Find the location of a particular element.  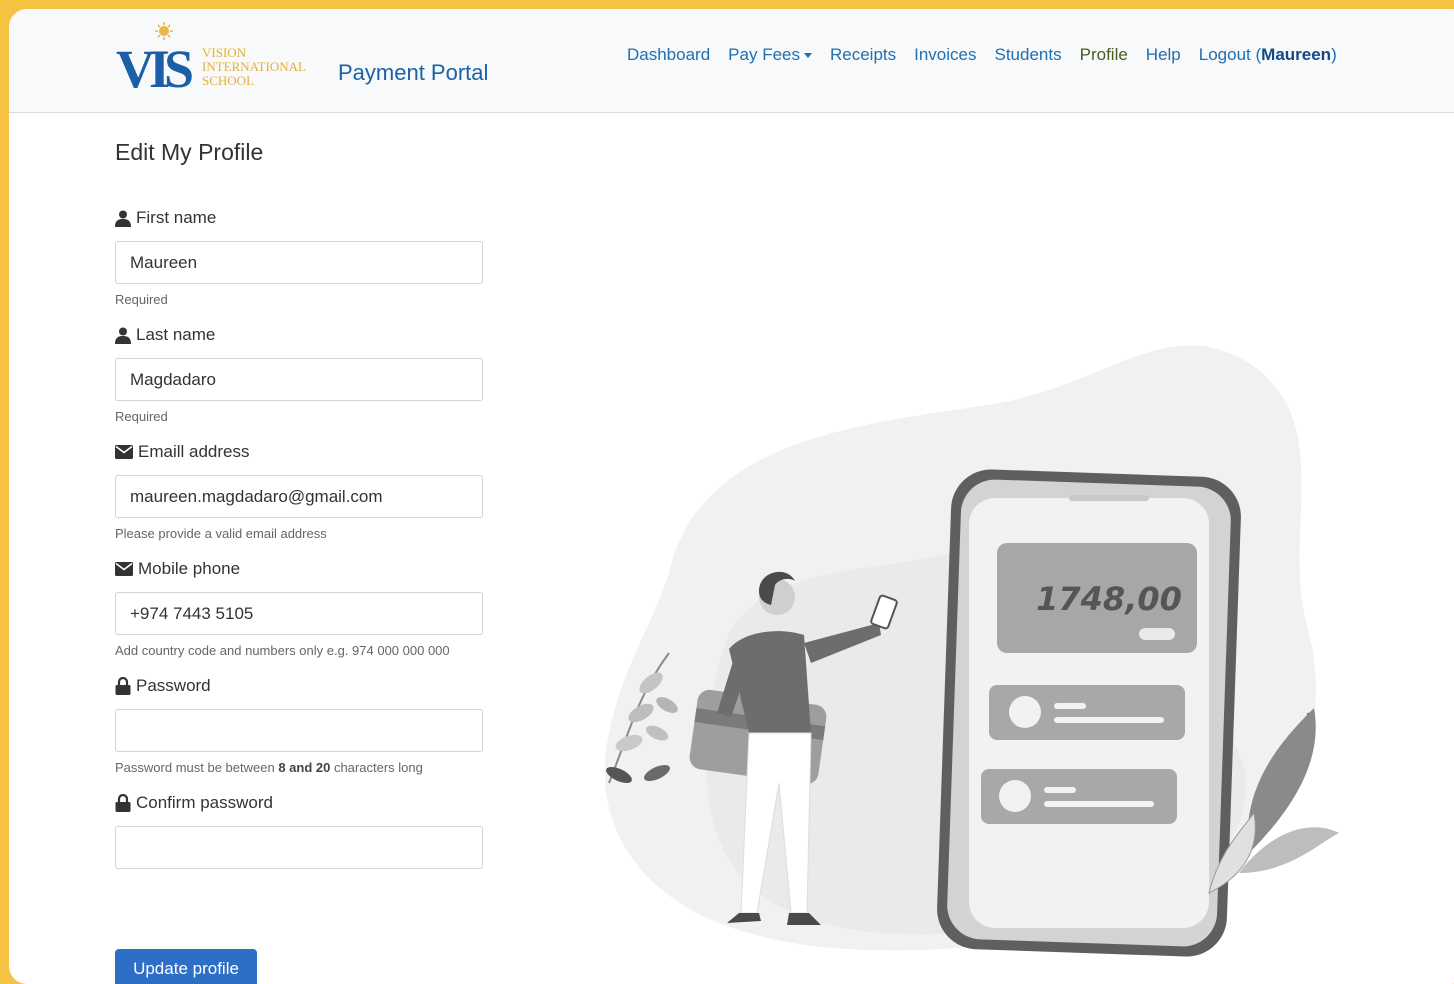

portal-title: Payment Portal is located at coordinates (413, 72).